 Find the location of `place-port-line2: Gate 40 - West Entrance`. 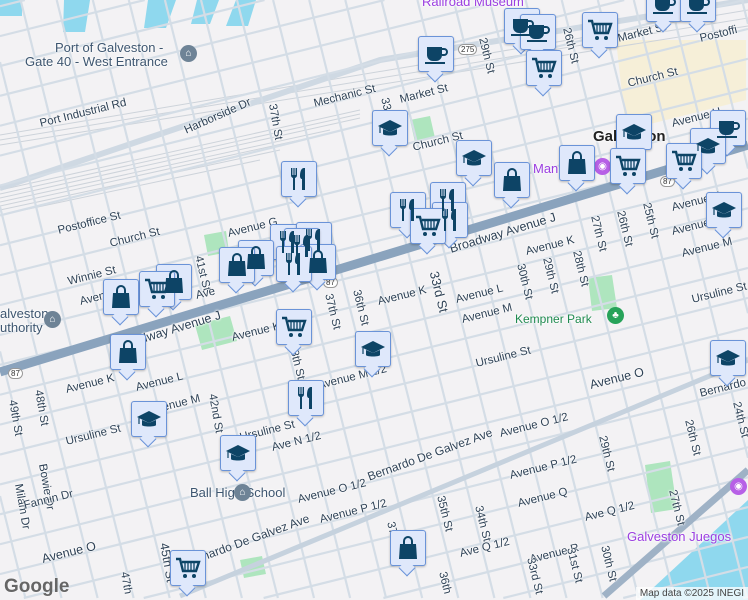

place-port-line2: Gate 40 - West Entrance is located at coordinates (96, 61).